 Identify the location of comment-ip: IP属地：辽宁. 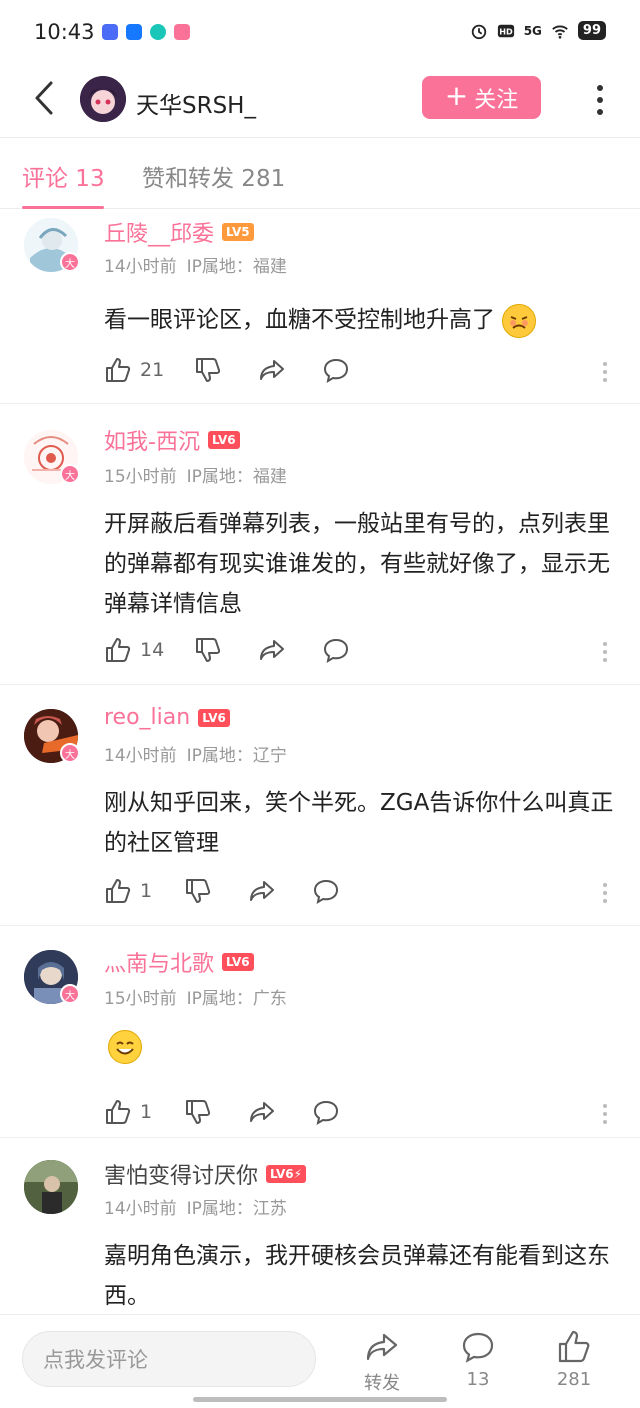
(236, 756).